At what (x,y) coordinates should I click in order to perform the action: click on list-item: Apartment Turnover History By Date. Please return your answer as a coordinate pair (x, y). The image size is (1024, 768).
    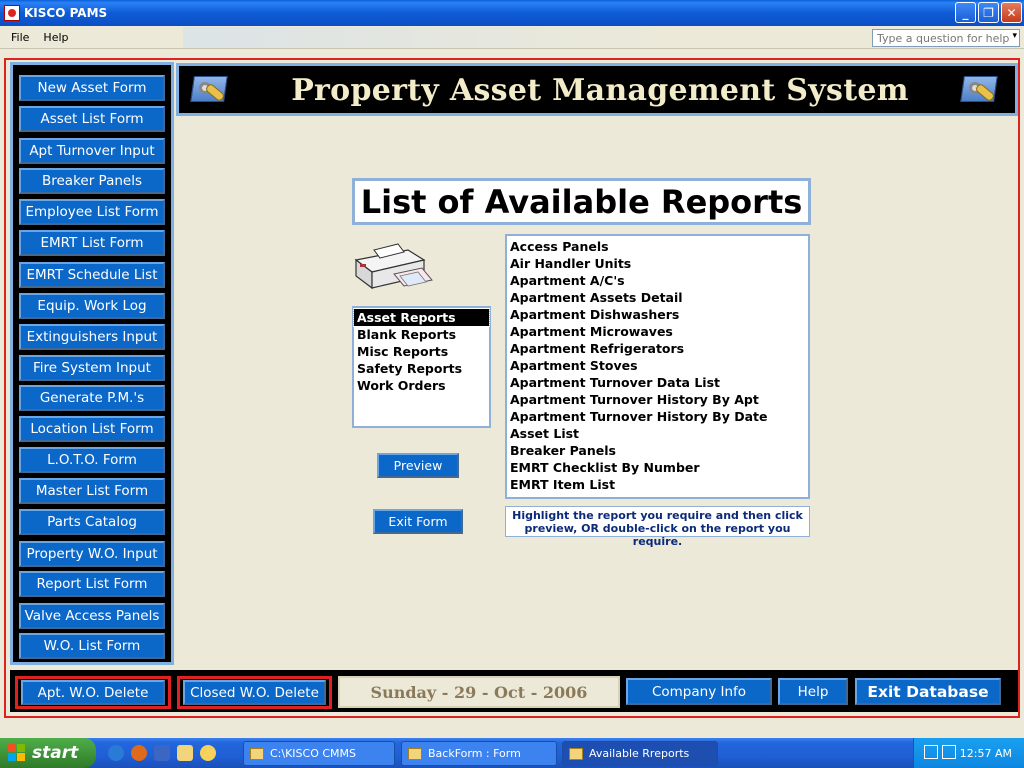
    Looking at the image, I should click on (657, 416).